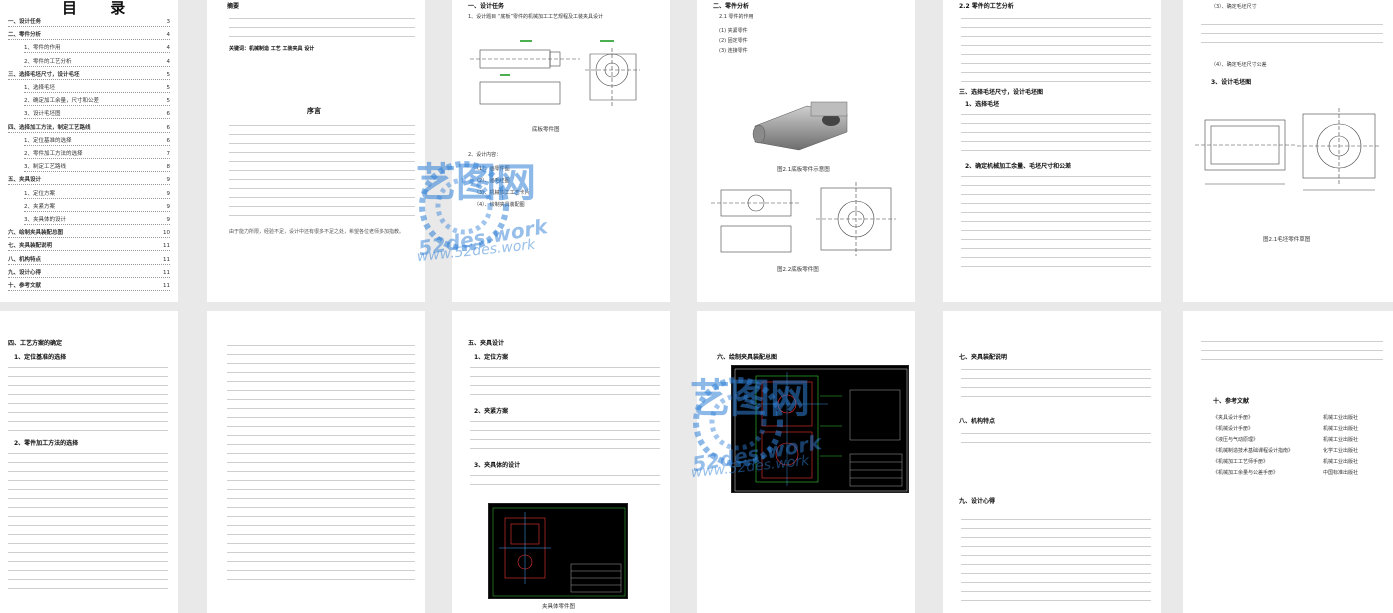 The height and width of the screenshot is (613, 1393). I want to click on assembly-cad-drawing, so click(820, 429).